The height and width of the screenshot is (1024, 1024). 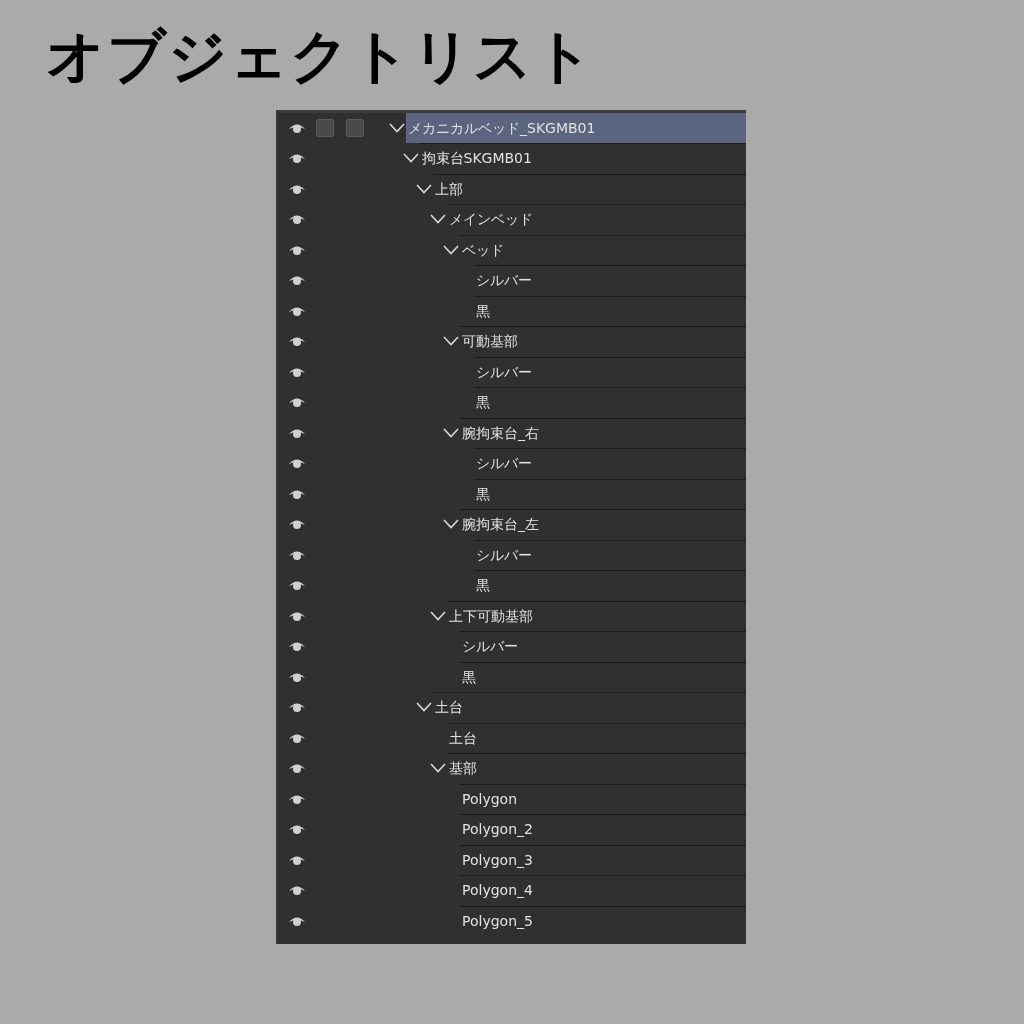 I want to click on tree-item: 腕拘束台_右, so click(x=603, y=433).